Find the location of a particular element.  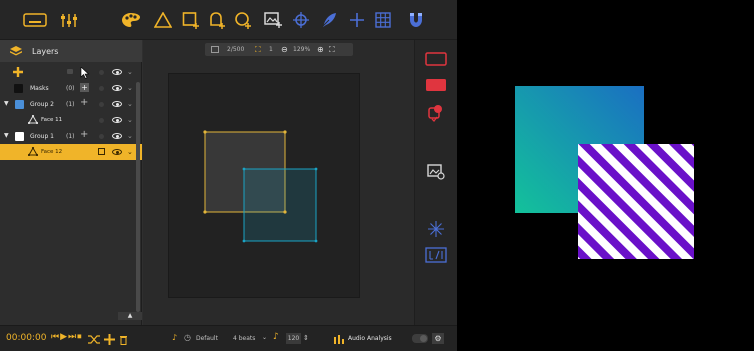

ratio-icon is located at coordinates (436, 255).